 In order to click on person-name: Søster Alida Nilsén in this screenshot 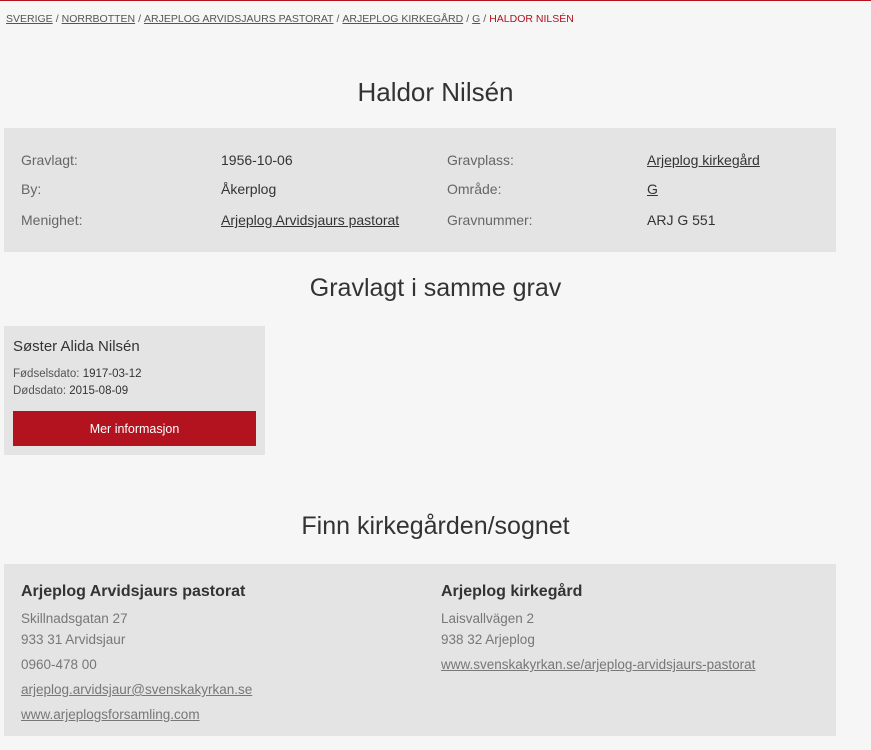, I will do `click(76, 346)`.